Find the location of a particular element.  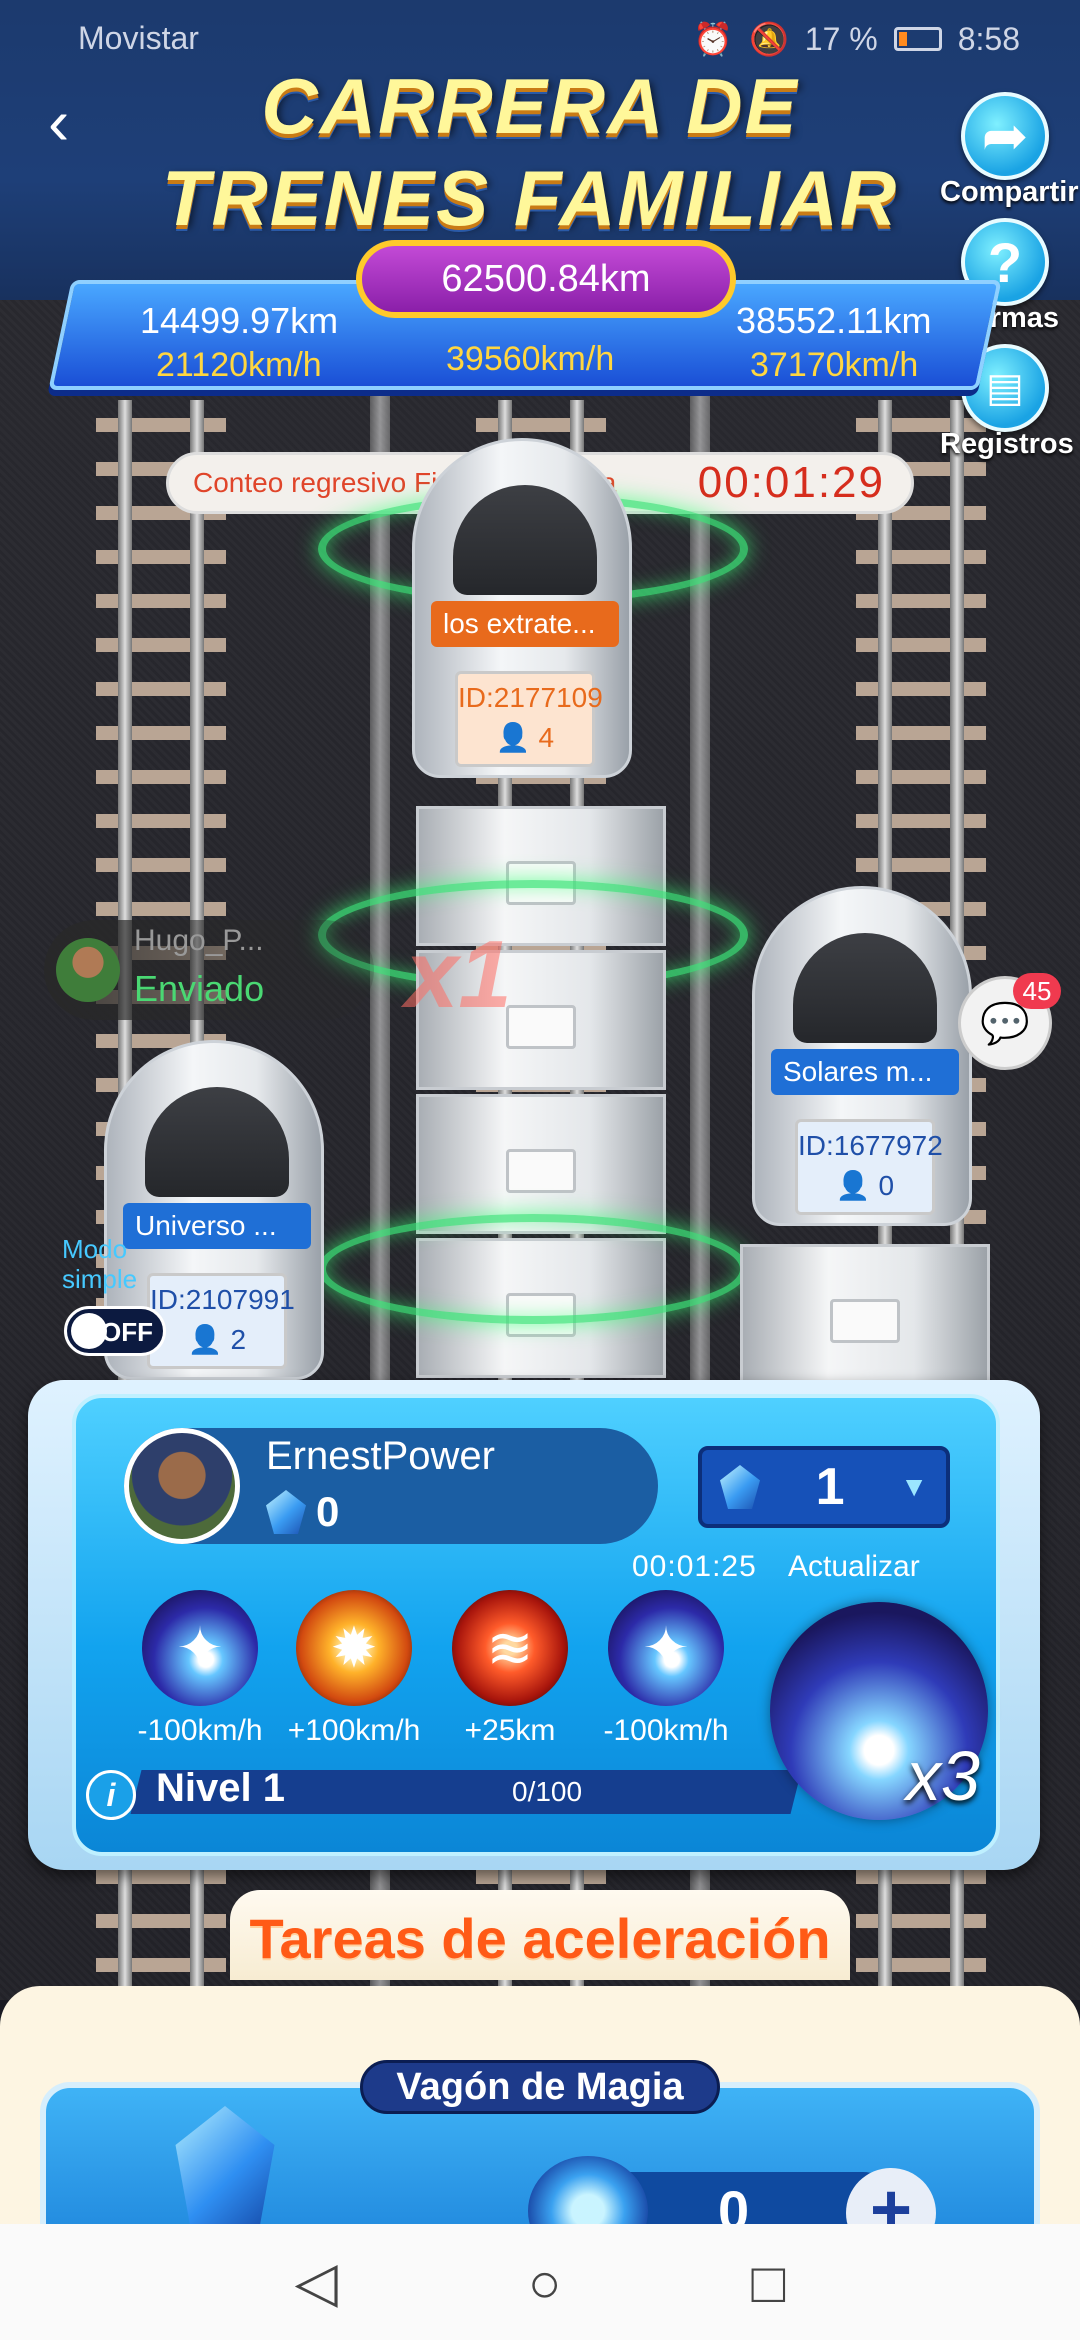

simple-mode-toggle: OFF is located at coordinates (115, 1331).